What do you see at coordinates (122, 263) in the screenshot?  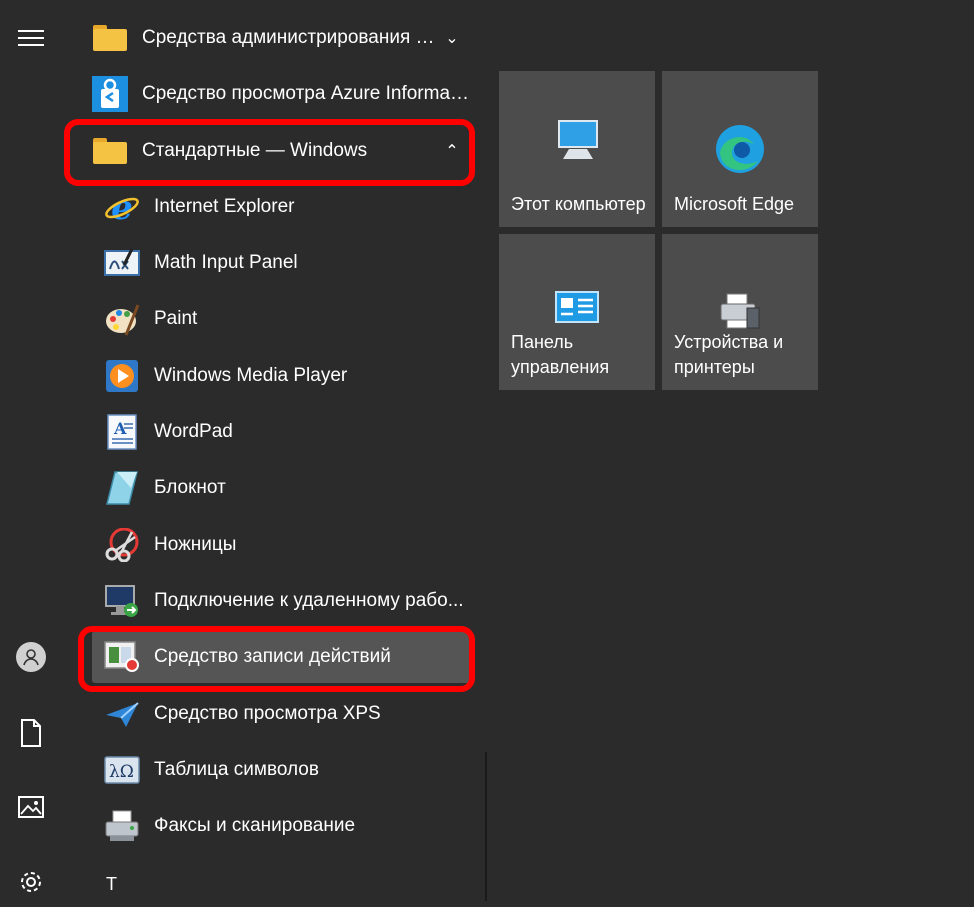 I see `math-input-icon` at bounding box center [122, 263].